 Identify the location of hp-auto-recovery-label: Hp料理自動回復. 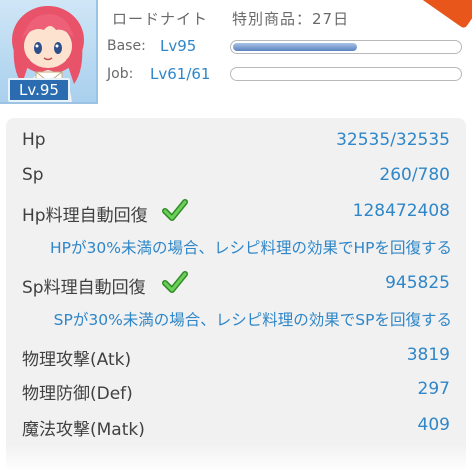
(85, 216).